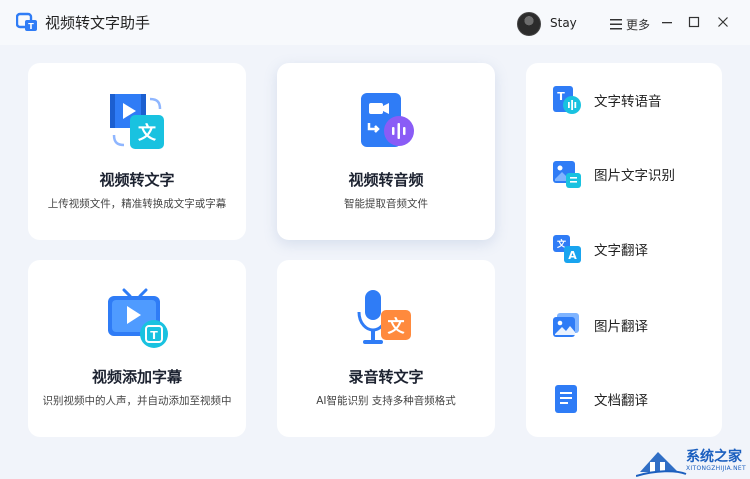  Describe the element at coordinates (566, 325) in the screenshot. I see `image-translate-icon` at that location.